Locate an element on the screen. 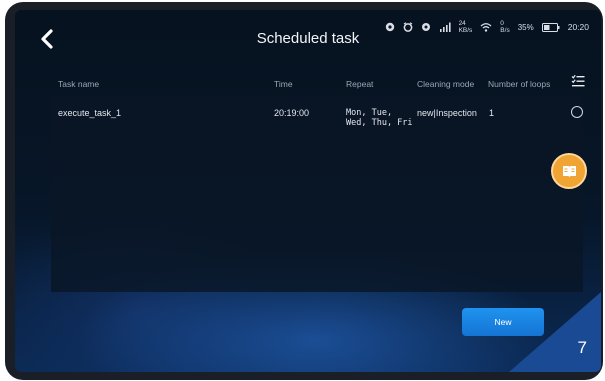 The width and height of the screenshot is (605, 381). manual-button is located at coordinates (569, 171).